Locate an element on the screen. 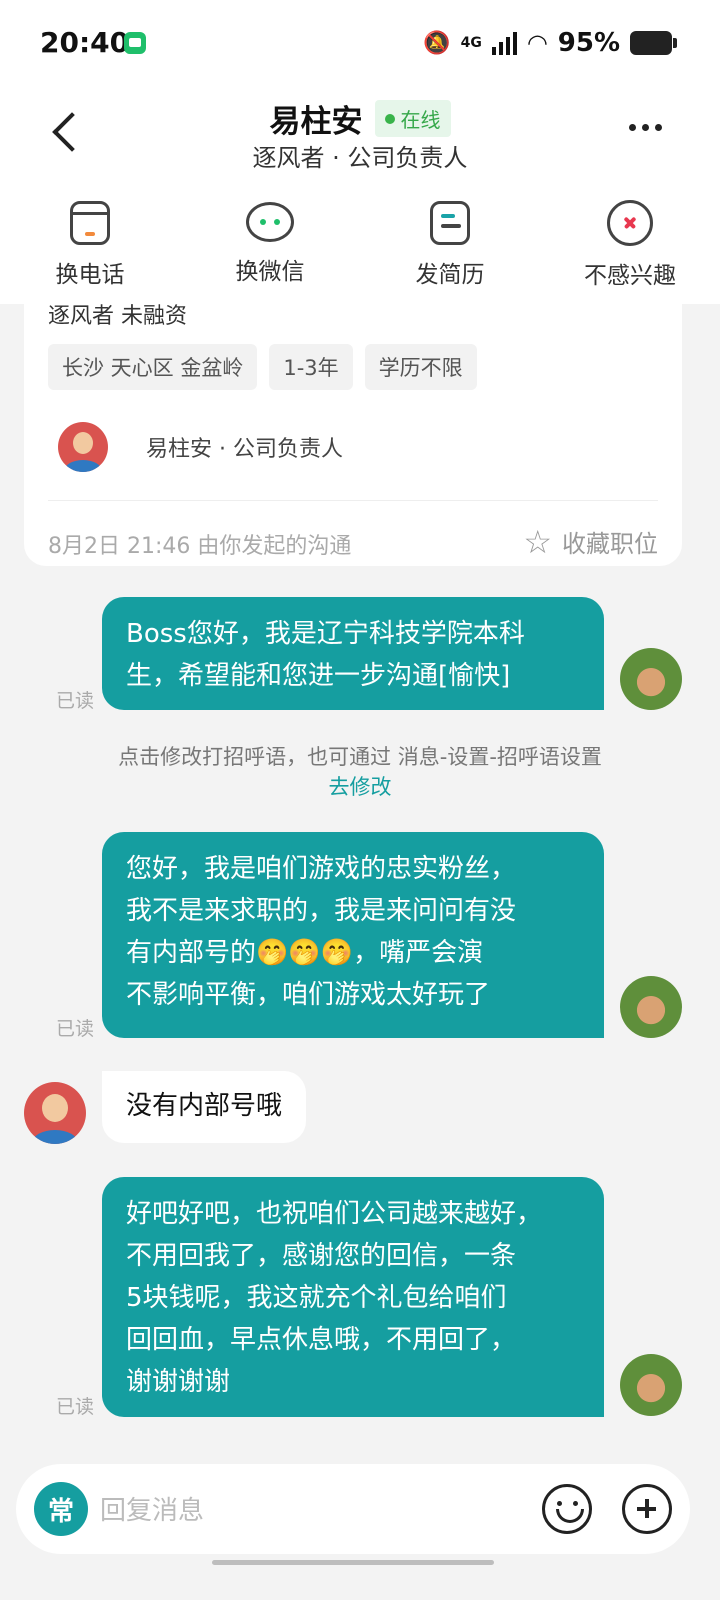 This screenshot has width=720, height=1600. phone-card-icon is located at coordinates (90, 223).